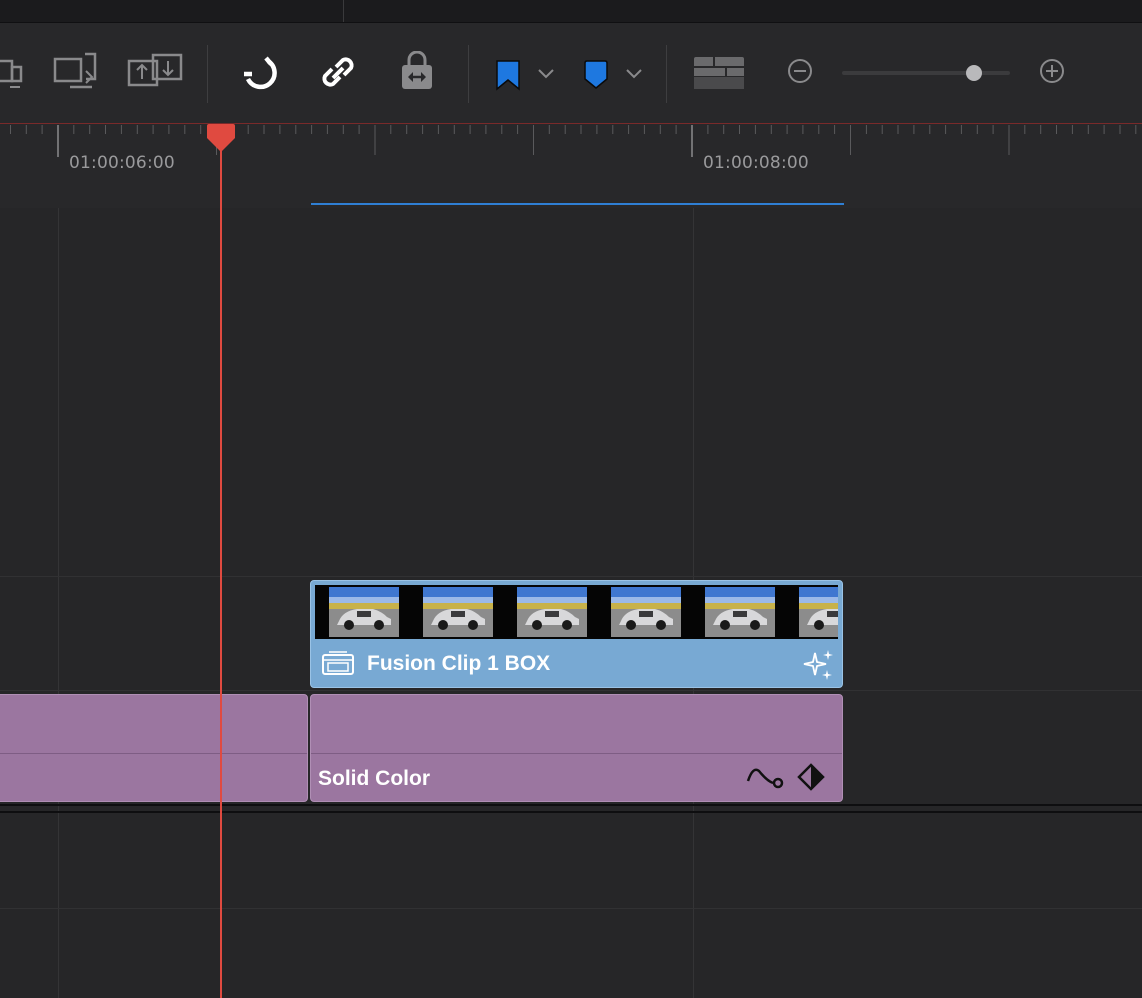 The height and width of the screenshot is (998, 1142). I want to click on clip-filmstrip, so click(576, 612).